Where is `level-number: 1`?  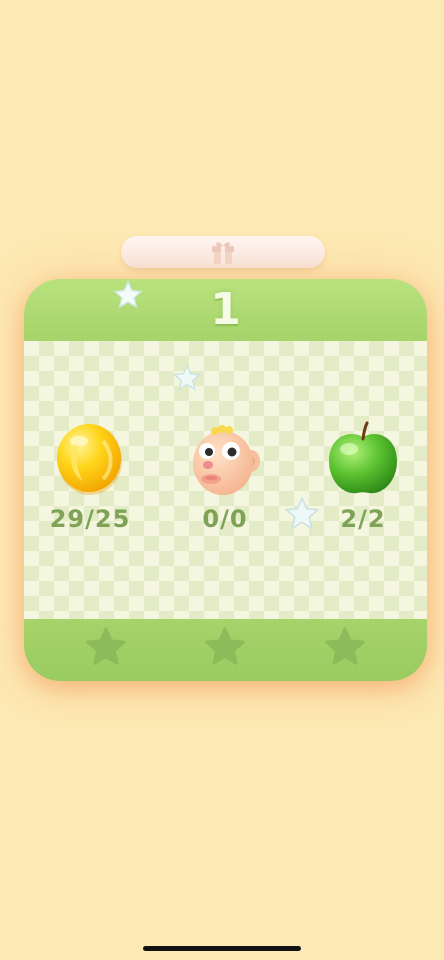 level-number: 1 is located at coordinates (225, 309).